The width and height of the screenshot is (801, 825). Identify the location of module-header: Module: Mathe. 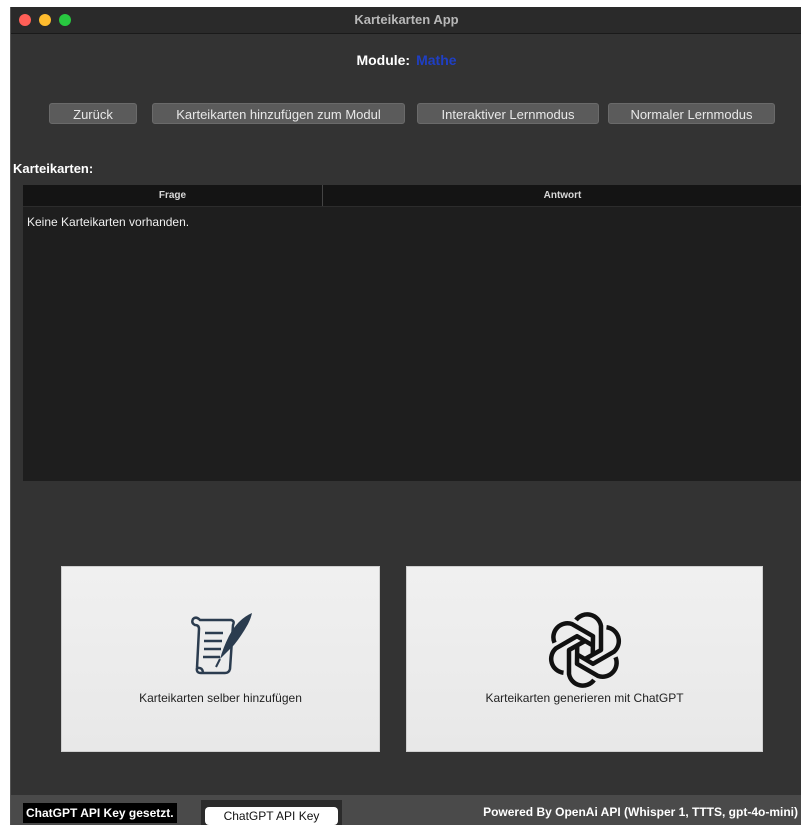
(406, 60).